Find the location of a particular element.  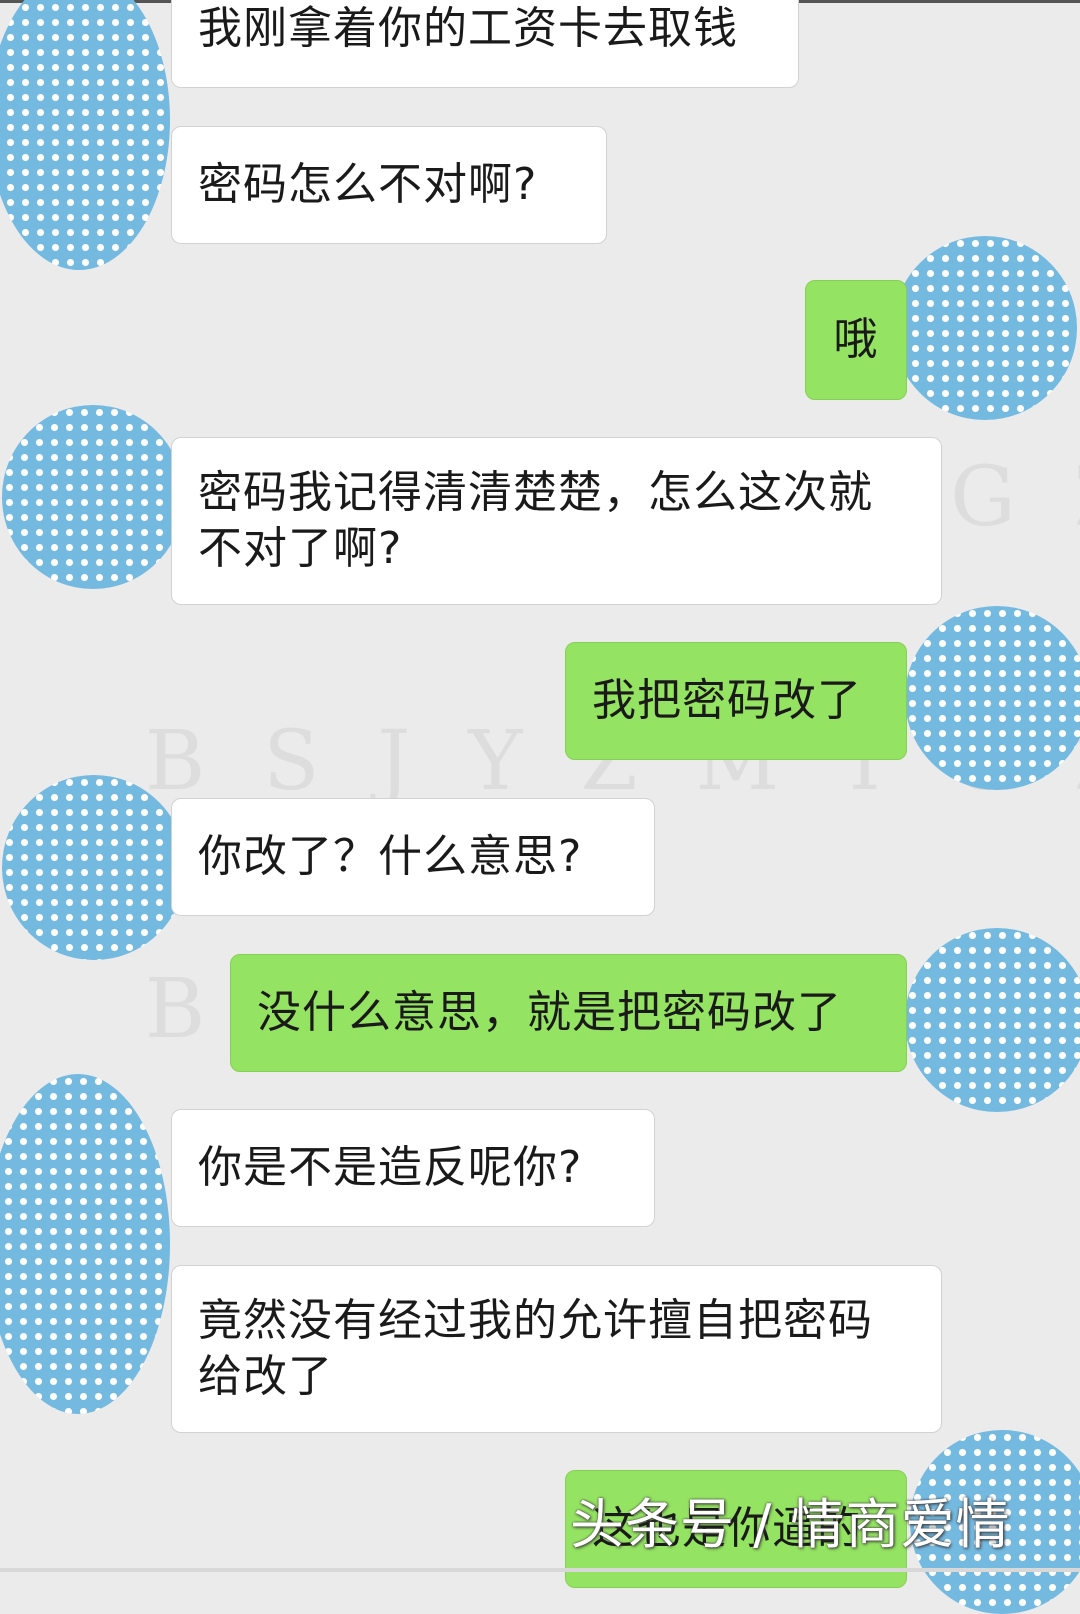

message-bubble-outgoing: 我把密码改了 is located at coordinates (736, 701).